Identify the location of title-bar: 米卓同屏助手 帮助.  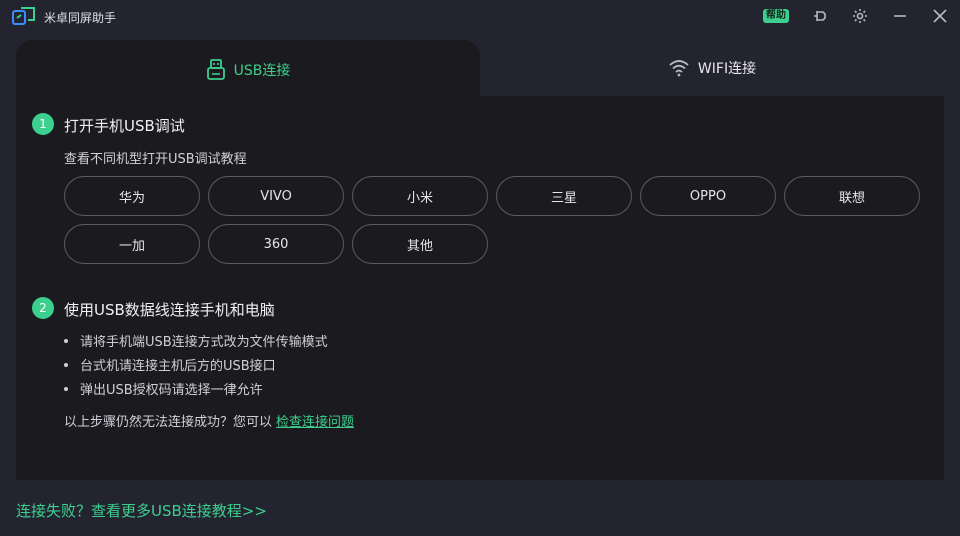
(480, 17).